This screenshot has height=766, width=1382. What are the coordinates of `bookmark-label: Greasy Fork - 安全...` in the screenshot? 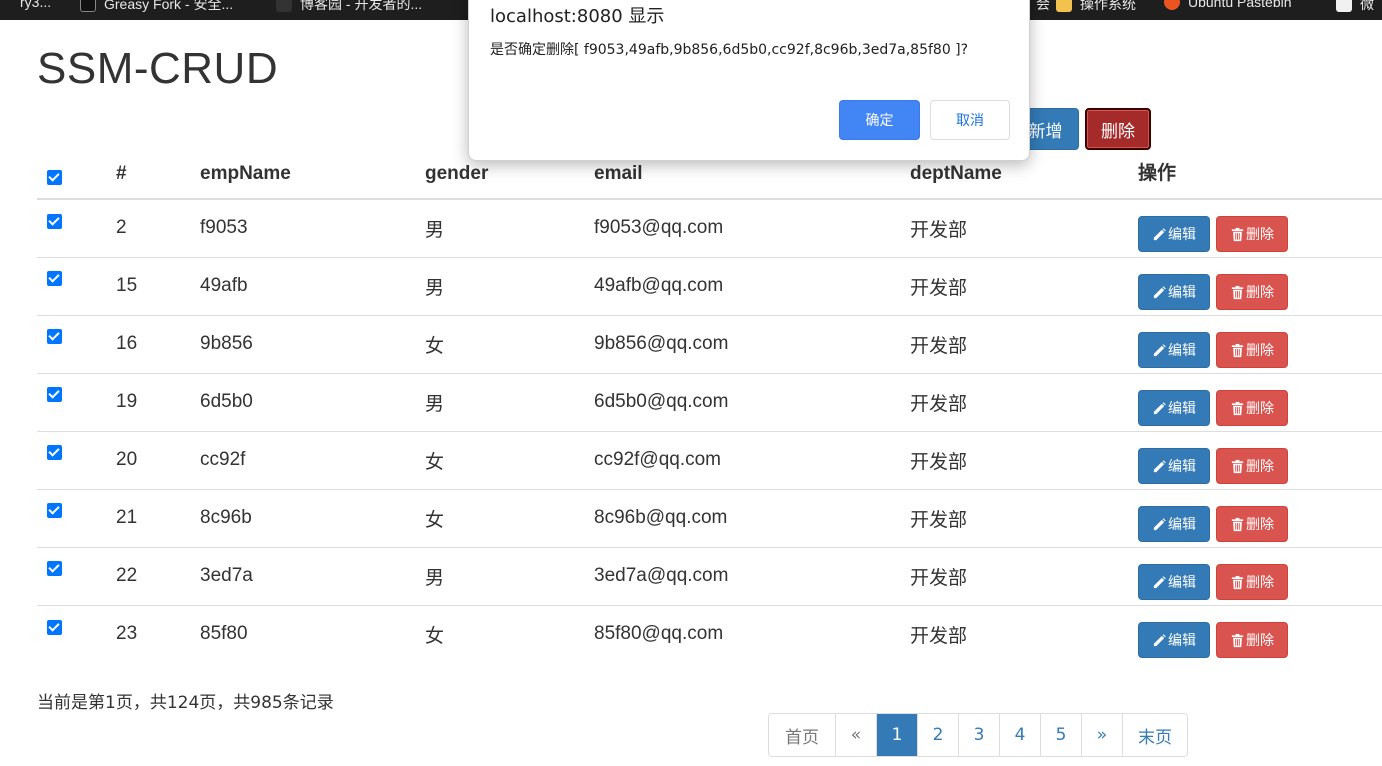 It's located at (169, 6).